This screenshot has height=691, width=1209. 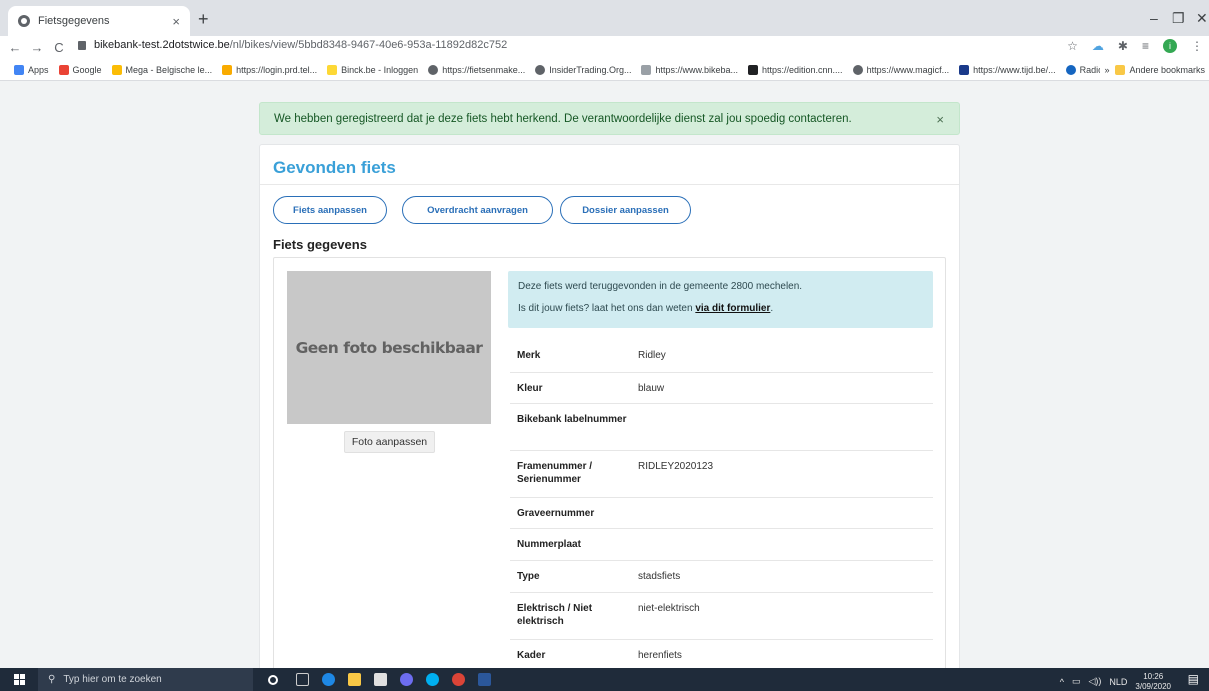 I want to click on skype-icon, so click(x=432, y=679).